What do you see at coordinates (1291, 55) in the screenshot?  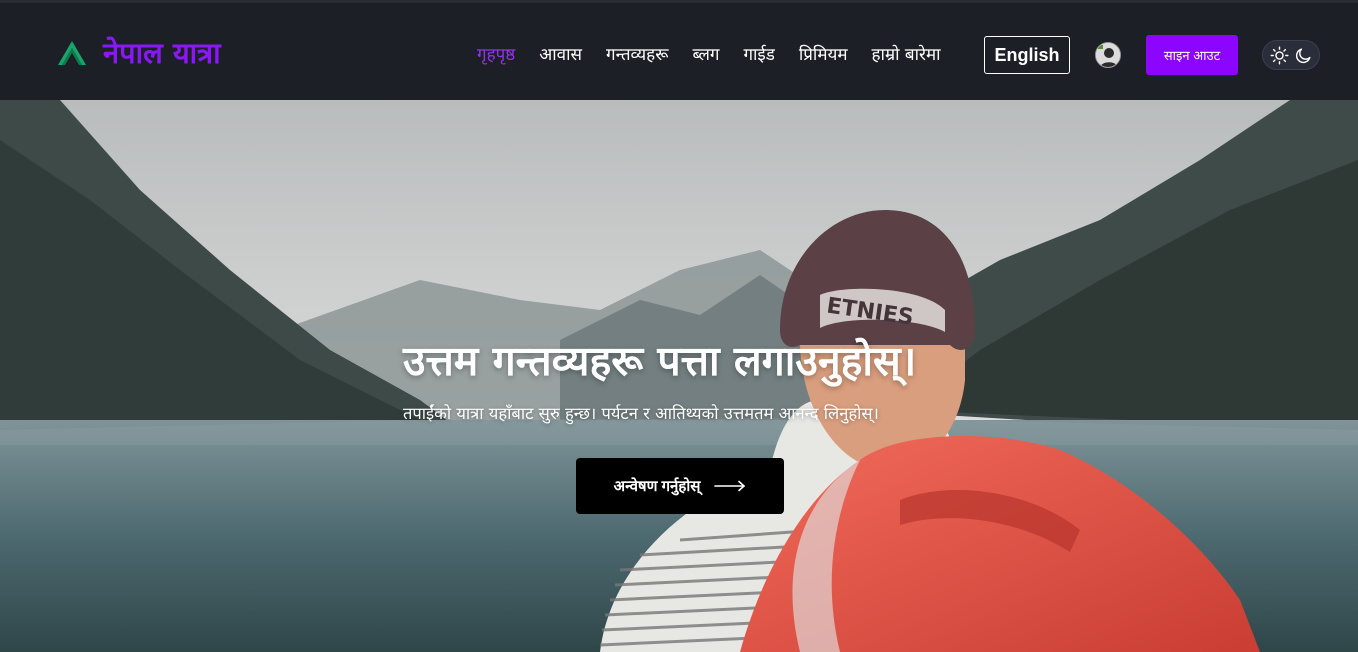 I see `theme-toggle` at bounding box center [1291, 55].